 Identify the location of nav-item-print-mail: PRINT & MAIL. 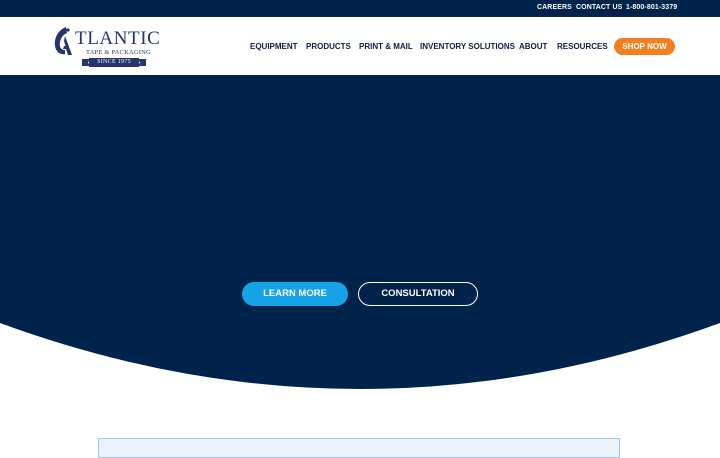
(386, 46).